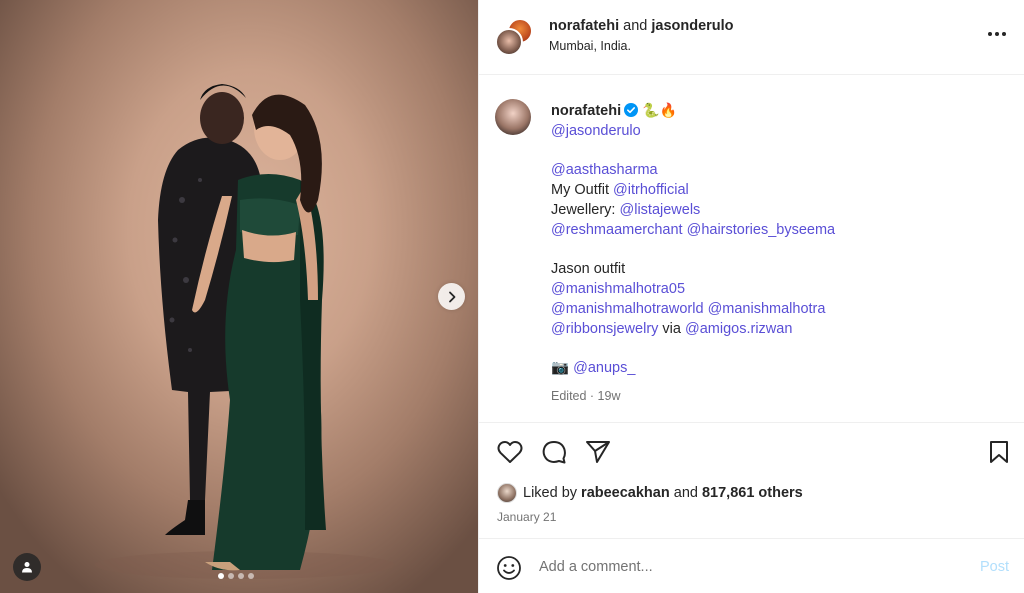  What do you see at coordinates (596, 131) in the screenshot?
I see `mention-link: @jasonderulo` at bounding box center [596, 131].